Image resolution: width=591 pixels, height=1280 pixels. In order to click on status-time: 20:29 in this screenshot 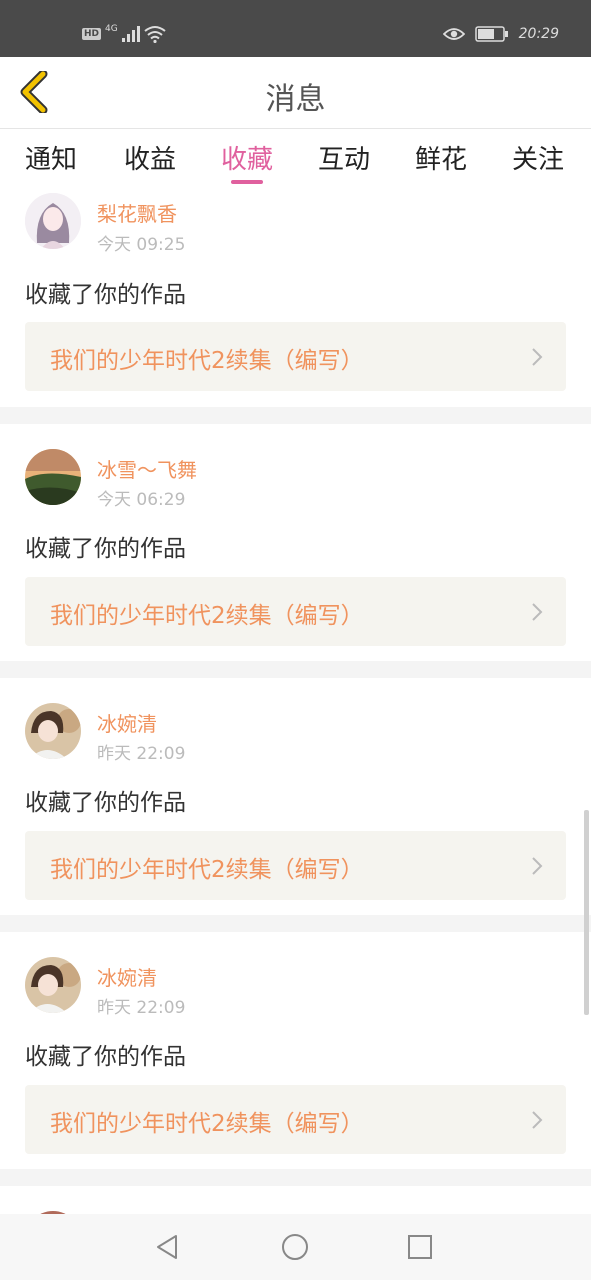, I will do `click(538, 34)`.